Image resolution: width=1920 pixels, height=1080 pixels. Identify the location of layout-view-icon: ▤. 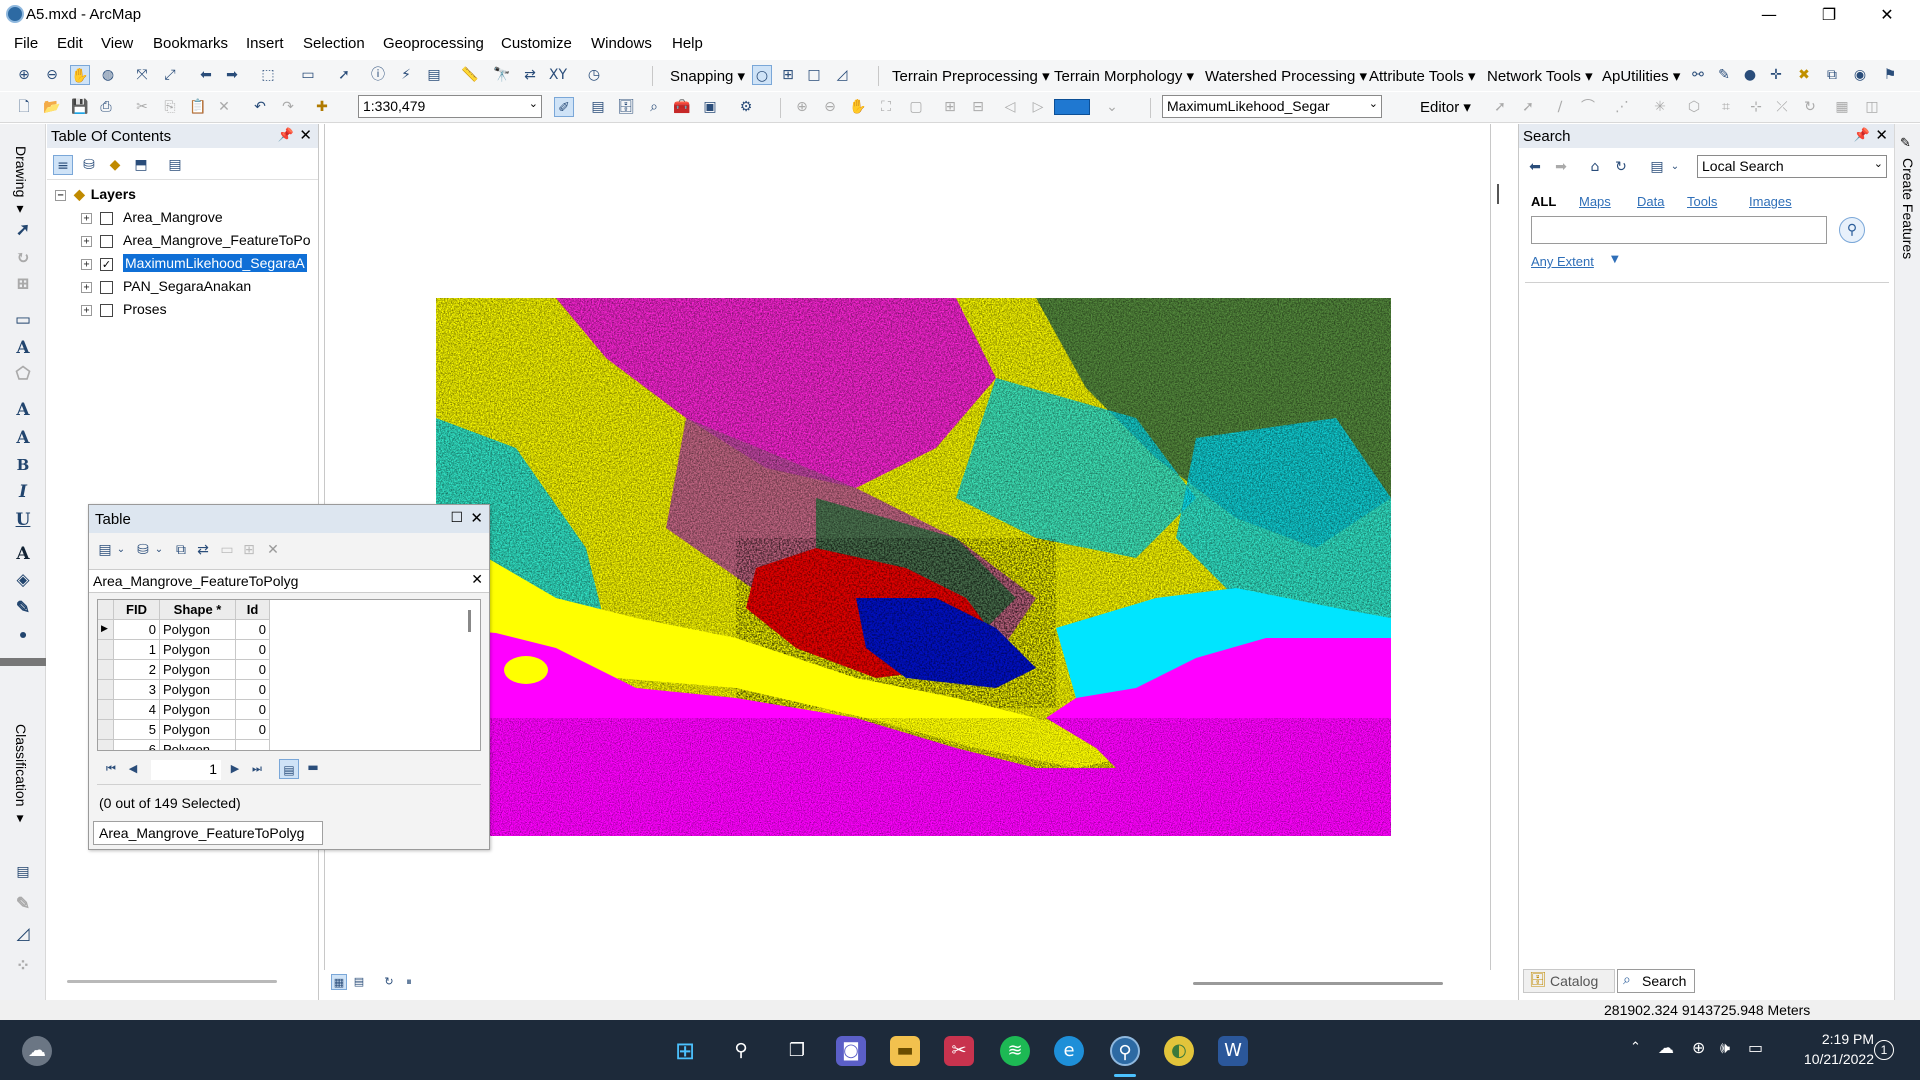
(359, 982).